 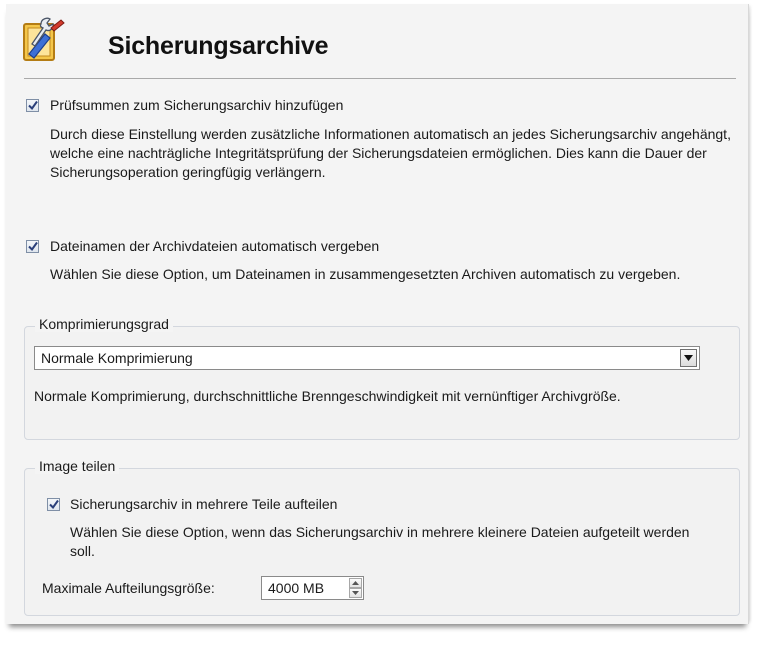 I want to click on arrow-up-icon, so click(x=355, y=583).